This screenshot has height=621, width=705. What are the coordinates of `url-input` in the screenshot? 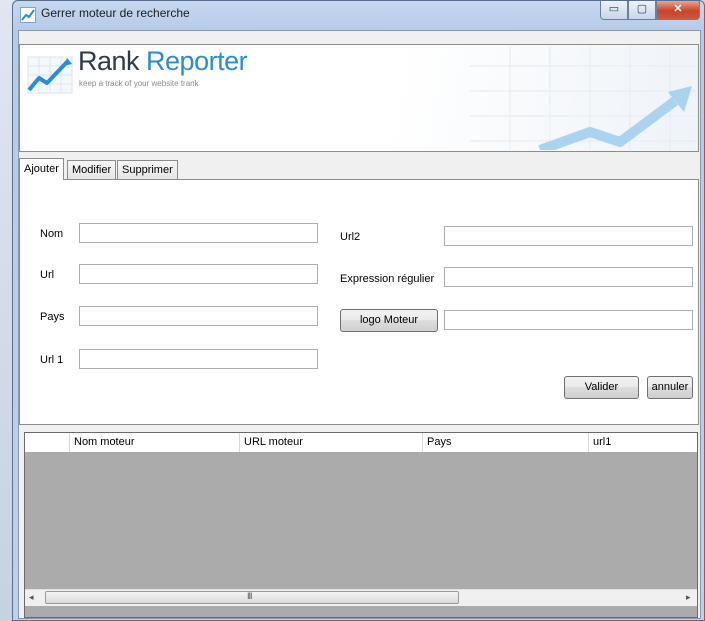 It's located at (198, 274).